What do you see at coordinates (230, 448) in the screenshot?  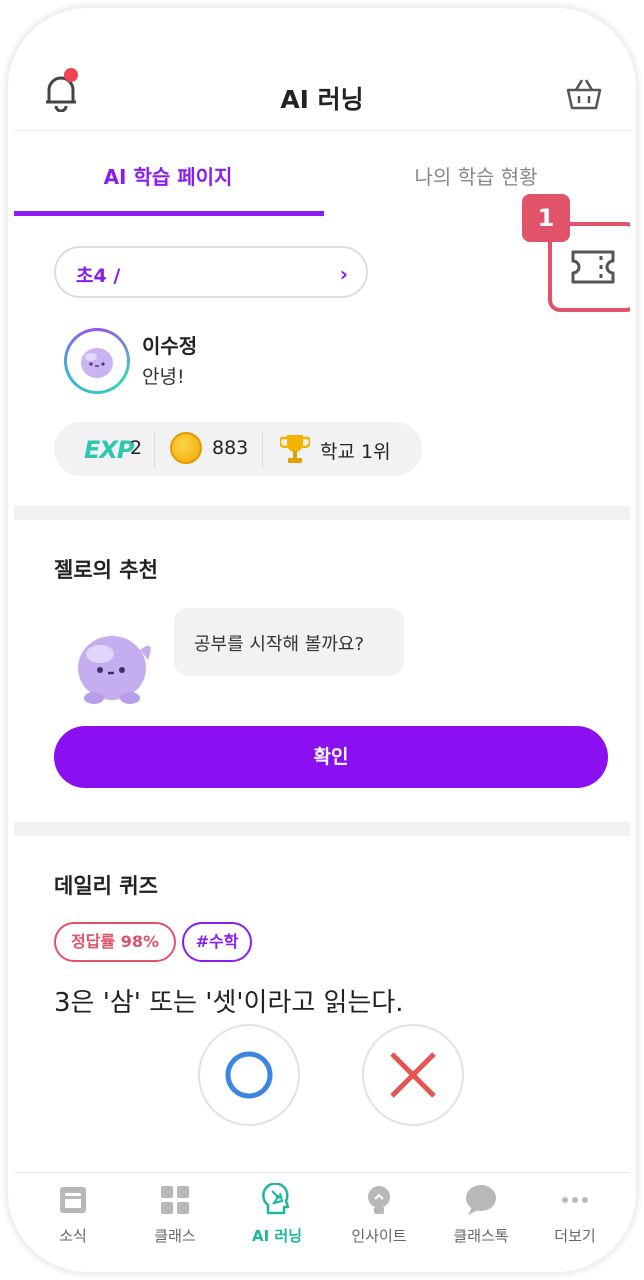 I see `coin-value: 883` at bounding box center [230, 448].